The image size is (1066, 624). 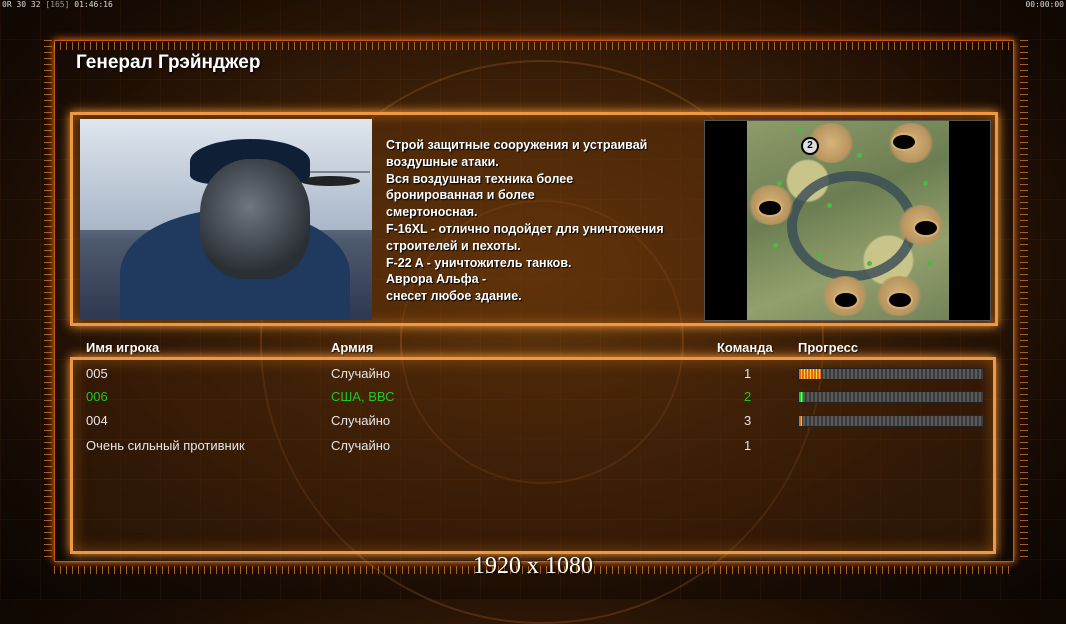 What do you see at coordinates (745, 347) in the screenshot?
I see `column-header-team: Команда` at bounding box center [745, 347].